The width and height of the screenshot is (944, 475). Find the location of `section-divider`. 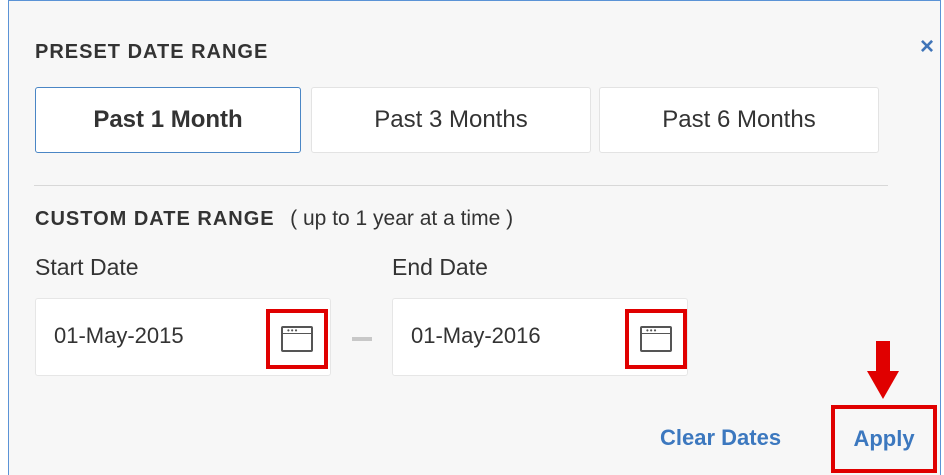

section-divider is located at coordinates (461, 185).